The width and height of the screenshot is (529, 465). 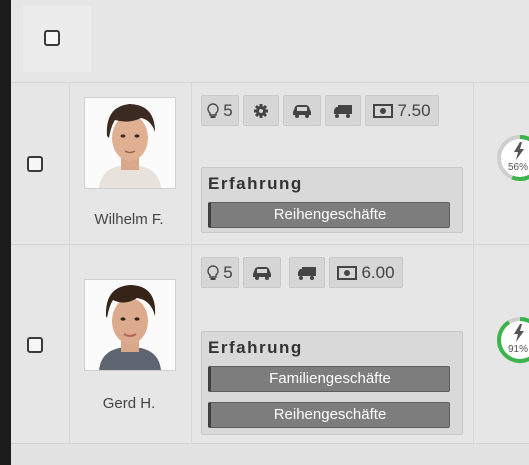 I want to click on energy-percent: 56%, so click(x=518, y=167).